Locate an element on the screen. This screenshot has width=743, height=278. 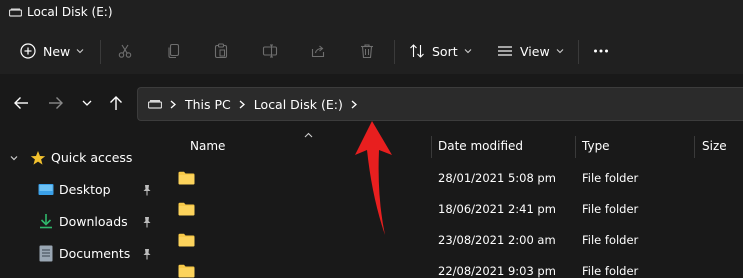
address-bar: This PC Local Disk (E:) is located at coordinates (440, 104).